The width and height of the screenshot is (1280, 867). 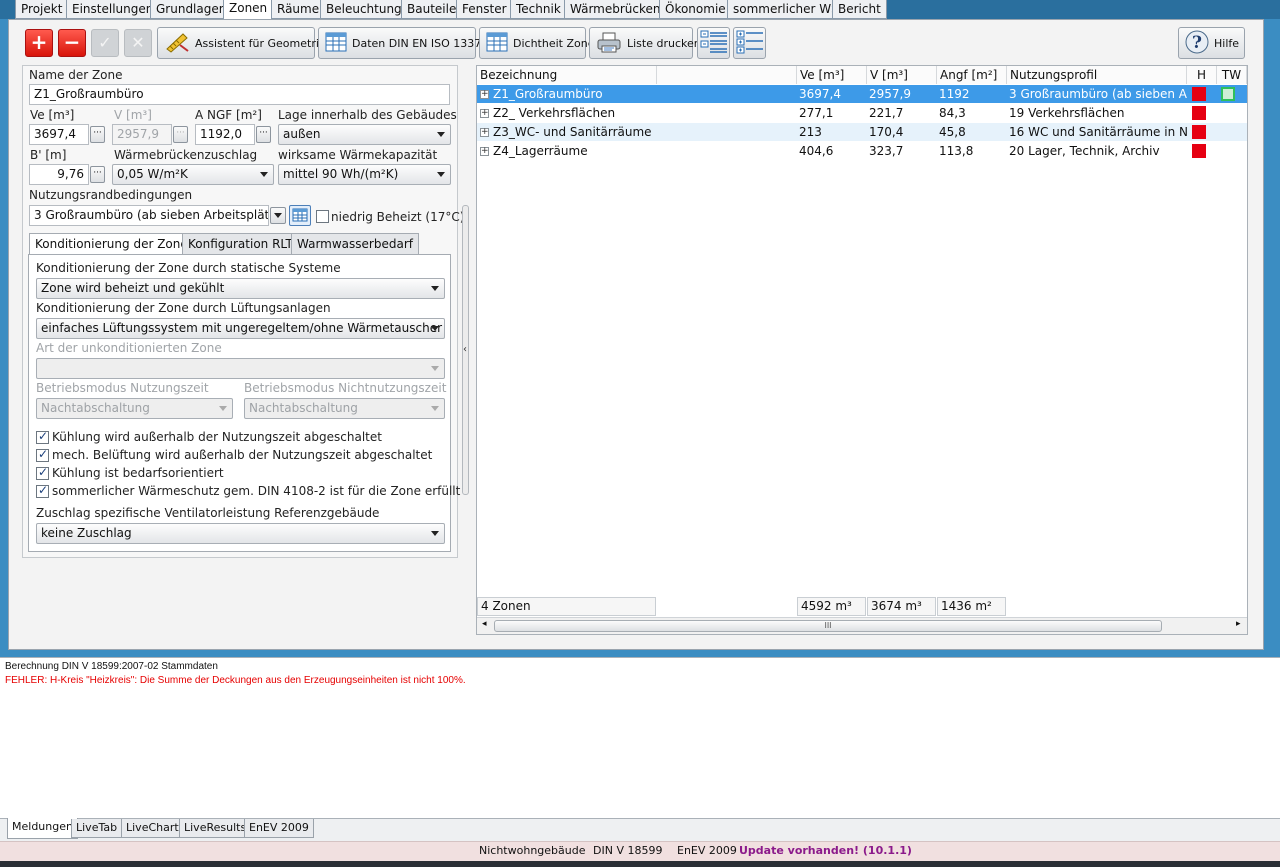 What do you see at coordinates (59, 134) in the screenshot?
I see `ve-input: 3697,4` at bounding box center [59, 134].